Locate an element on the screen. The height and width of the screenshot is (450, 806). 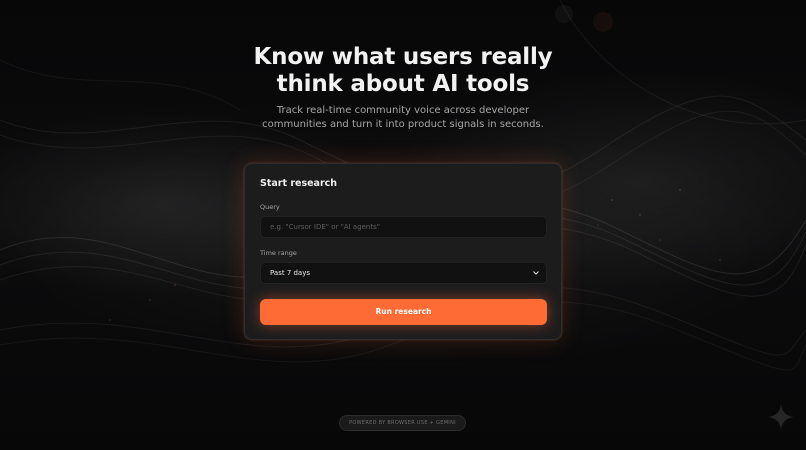
time-range-value: Past 7 days is located at coordinates (290, 273).